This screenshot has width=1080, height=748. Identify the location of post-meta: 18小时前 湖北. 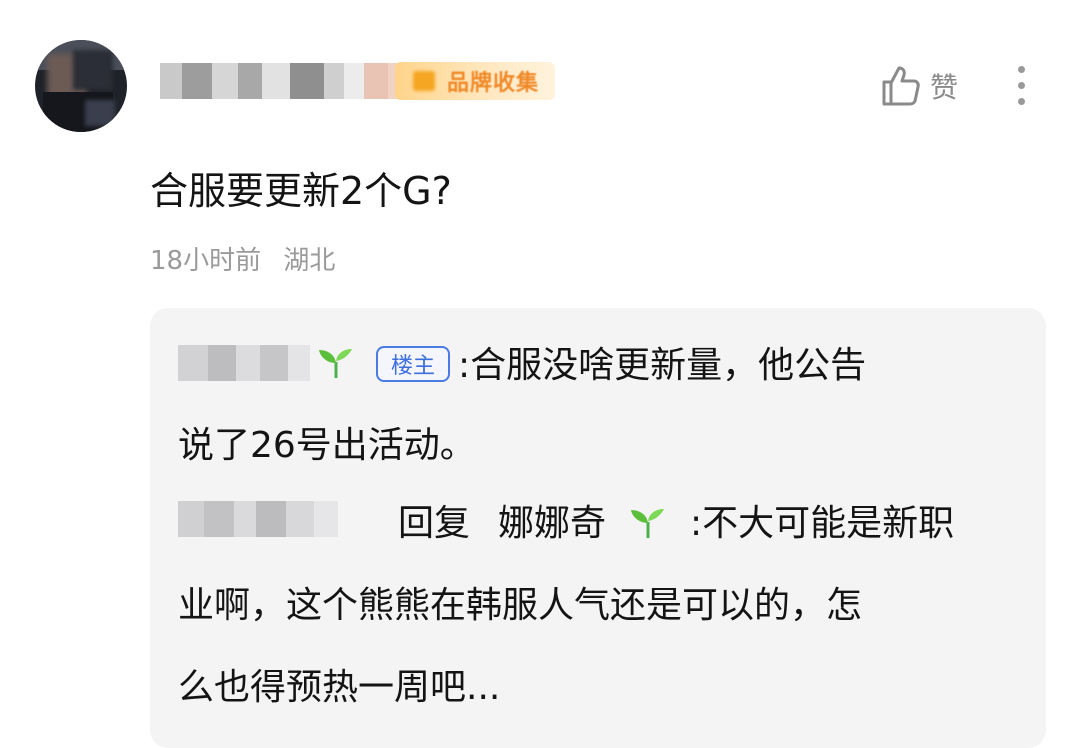
(242, 258).